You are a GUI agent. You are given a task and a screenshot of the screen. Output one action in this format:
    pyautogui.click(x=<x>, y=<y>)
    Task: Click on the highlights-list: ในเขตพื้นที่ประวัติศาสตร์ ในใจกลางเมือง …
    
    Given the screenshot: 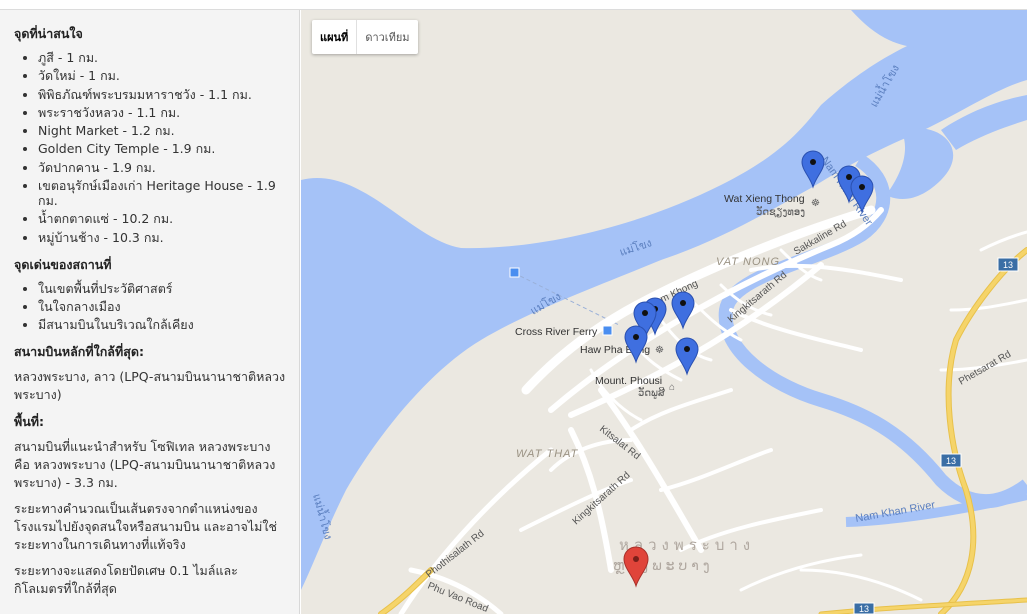 What is the action you would take?
    pyautogui.click(x=150, y=307)
    